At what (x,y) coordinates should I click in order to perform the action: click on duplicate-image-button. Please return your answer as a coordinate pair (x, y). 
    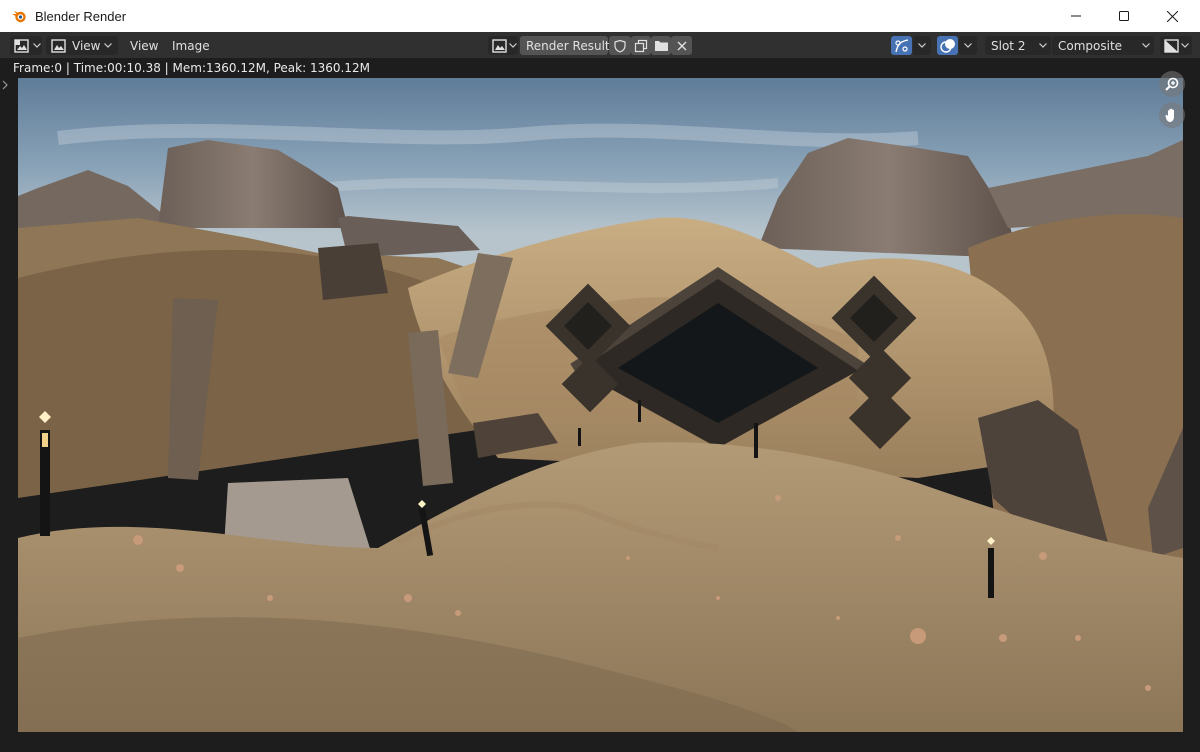
    Looking at the image, I should click on (641, 45).